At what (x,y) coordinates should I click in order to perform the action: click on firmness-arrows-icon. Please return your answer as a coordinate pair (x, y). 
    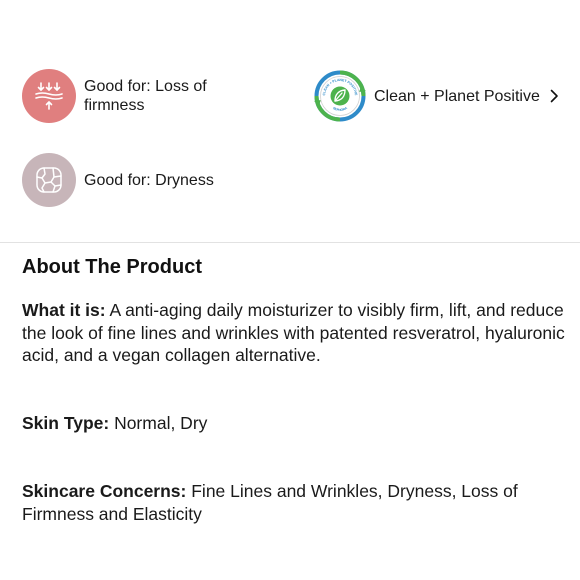
    Looking at the image, I should click on (49, 96).